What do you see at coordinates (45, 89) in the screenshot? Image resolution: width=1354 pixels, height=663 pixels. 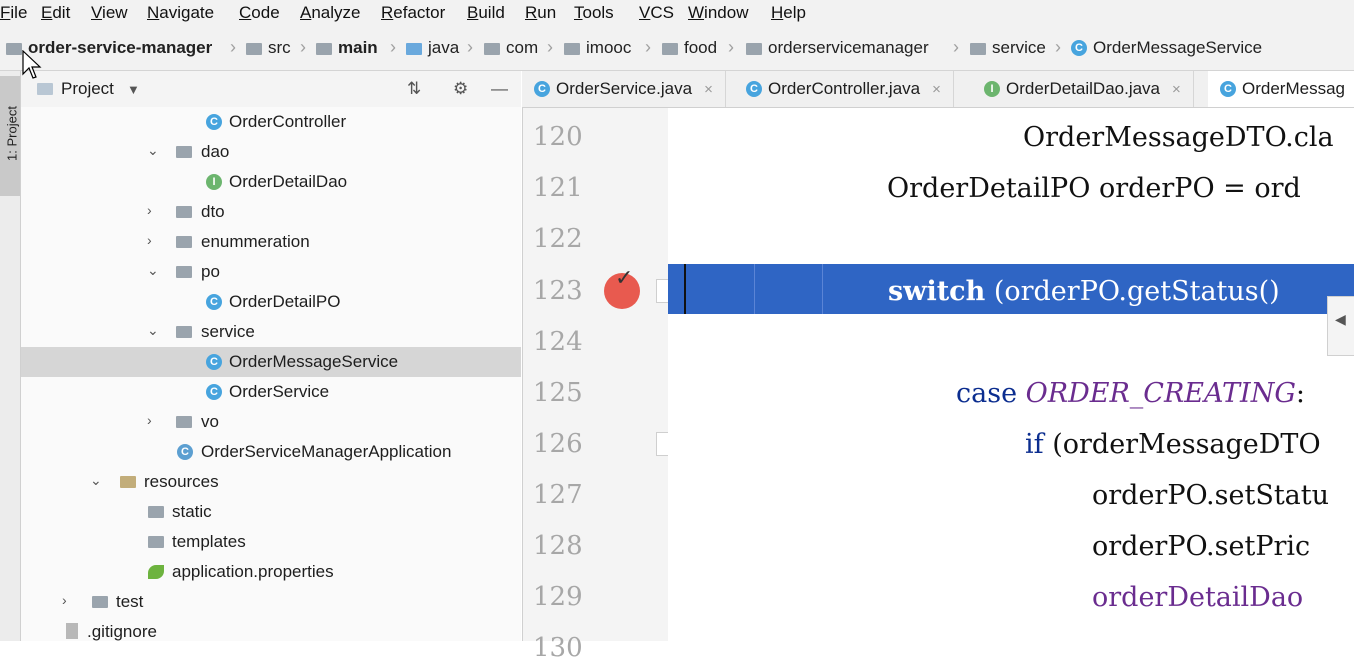 I see `project-icon` at bounding box center [45, 89].